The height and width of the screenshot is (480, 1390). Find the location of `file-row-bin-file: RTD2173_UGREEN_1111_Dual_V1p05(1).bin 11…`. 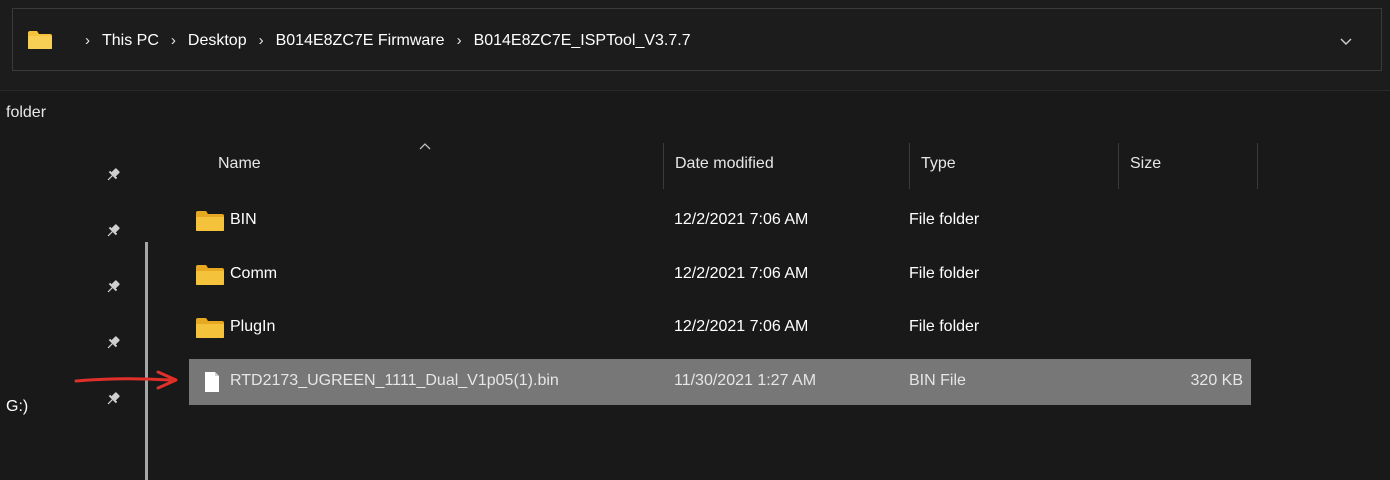

file-row-bin-file: RTD2173_UGREEN_1111_Dual_V1p05(1).bin 11… is located at coordinates (720, 382).